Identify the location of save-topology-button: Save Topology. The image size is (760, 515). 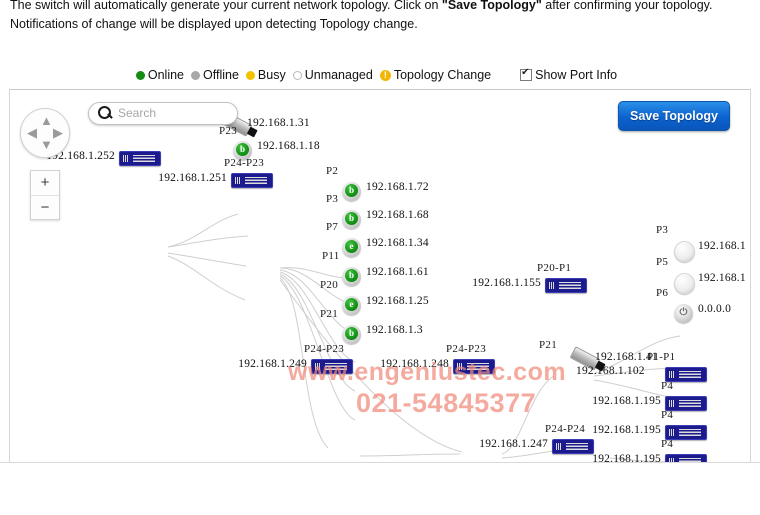
(674, 116).